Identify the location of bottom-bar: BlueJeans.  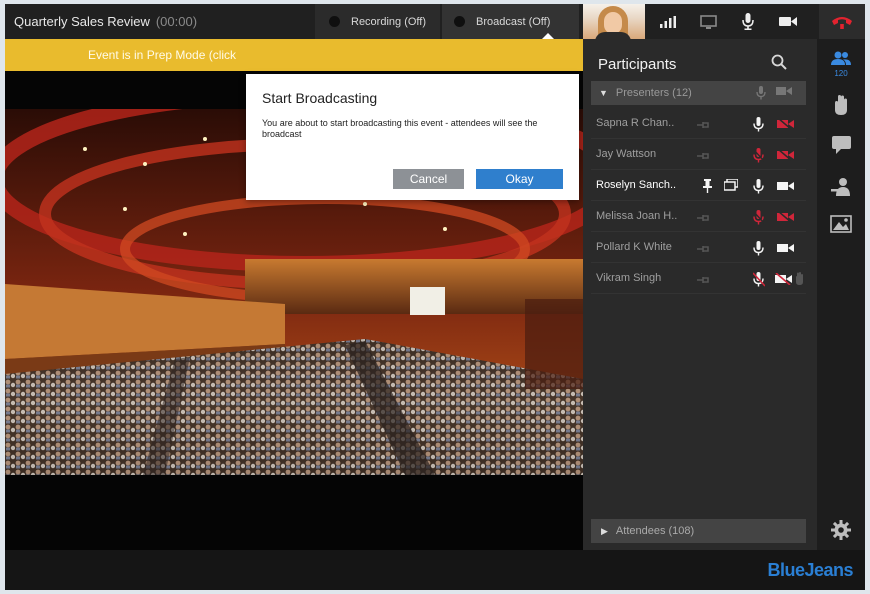
(435, 570).